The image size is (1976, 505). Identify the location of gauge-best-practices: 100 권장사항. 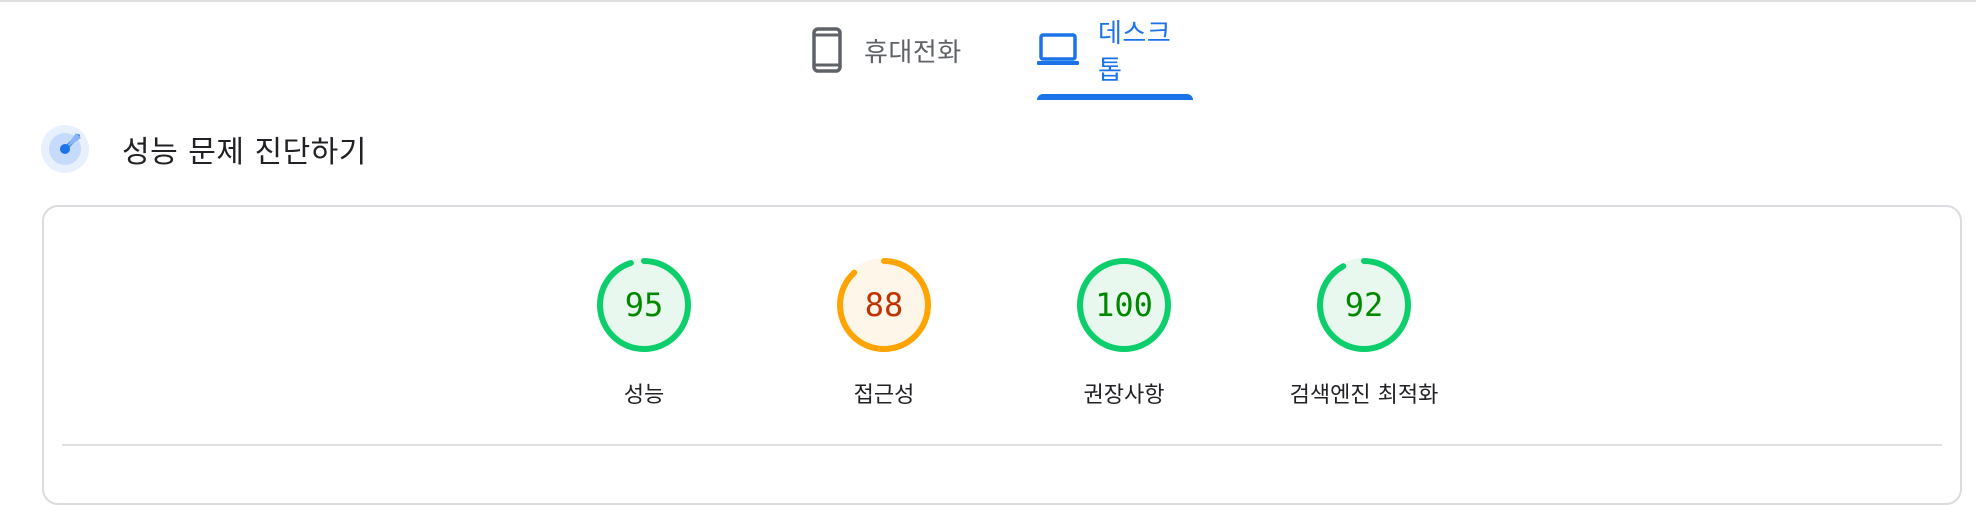
(1124, 332).